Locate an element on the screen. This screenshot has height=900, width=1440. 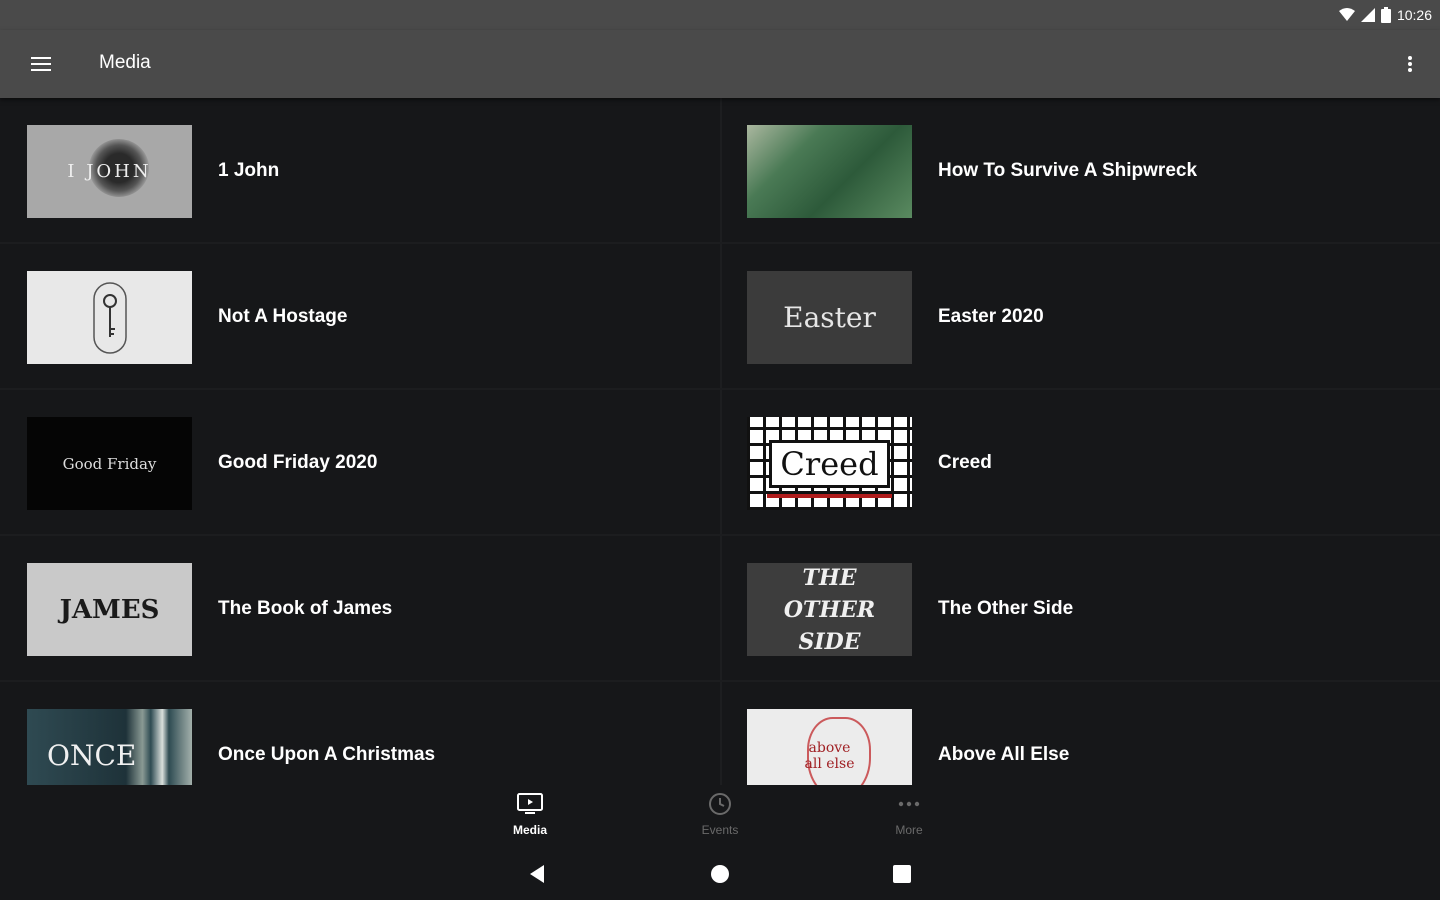
status-icons: 10:26 is located at coordinates (1385, 15).